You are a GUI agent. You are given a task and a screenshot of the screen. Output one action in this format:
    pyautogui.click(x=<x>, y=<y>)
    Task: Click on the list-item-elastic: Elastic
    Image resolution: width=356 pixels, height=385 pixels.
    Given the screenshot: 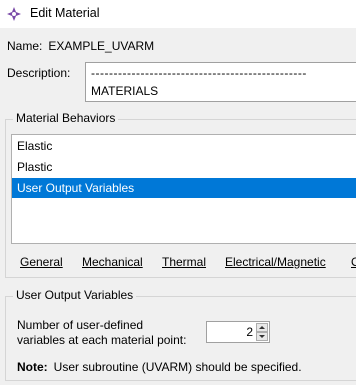 What is the action you would take?
    pyautogui.click(x=184, y=146)
    